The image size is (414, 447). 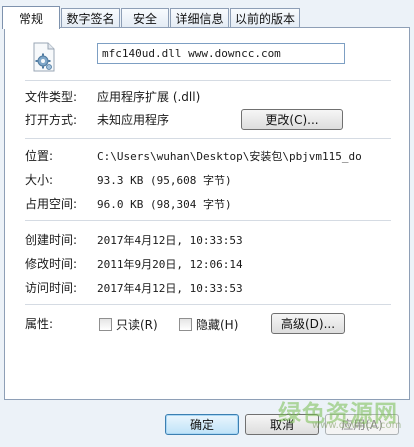 I want to click on modified-value: 2011年9月20日, 12:06:14, so click(x=170, y=264).